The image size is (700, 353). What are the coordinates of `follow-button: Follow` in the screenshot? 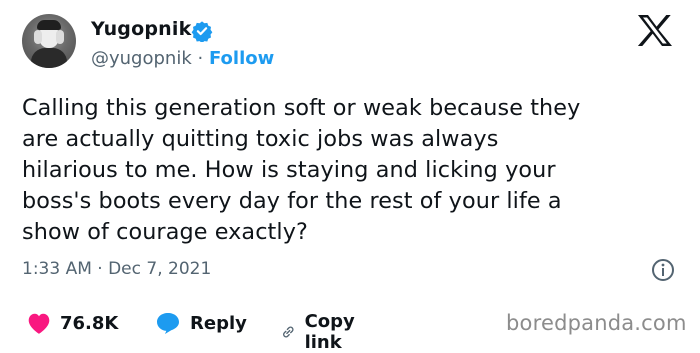 It's located at (241, 58).